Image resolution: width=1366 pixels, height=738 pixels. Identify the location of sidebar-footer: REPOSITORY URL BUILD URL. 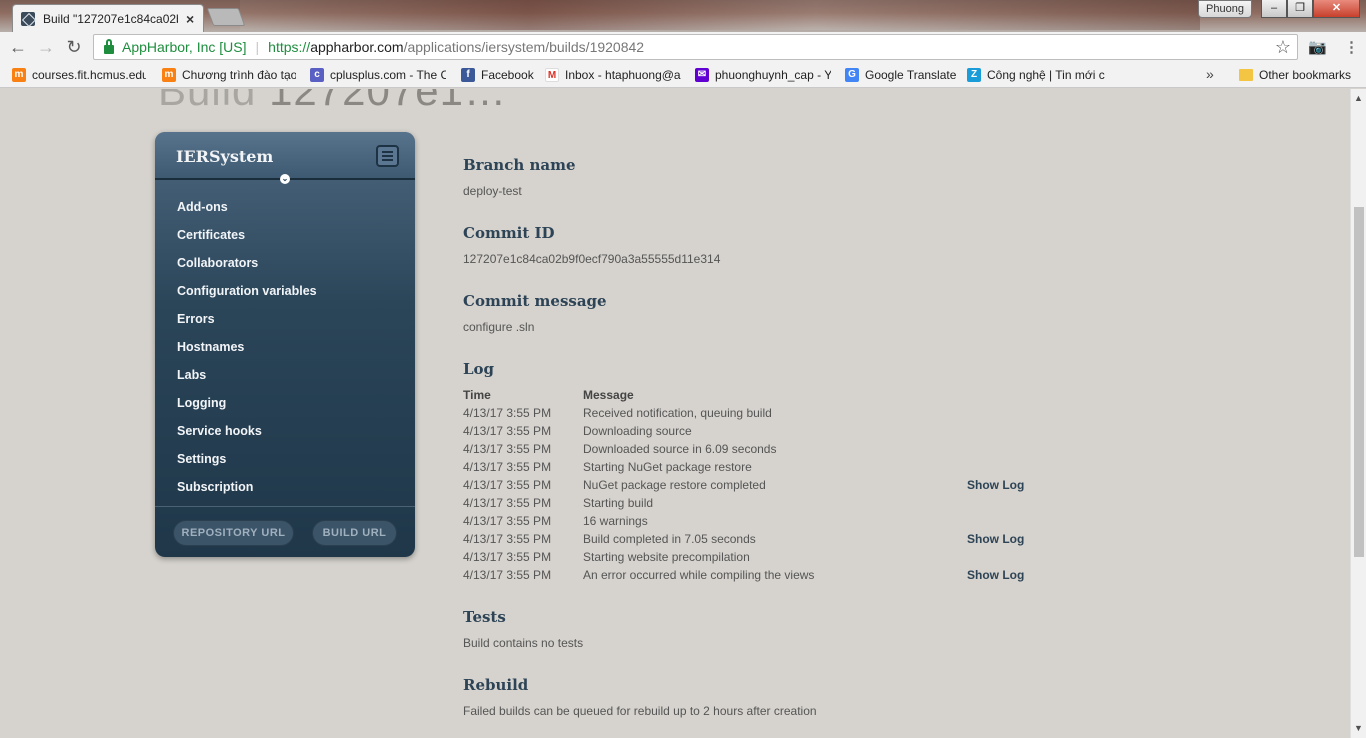
(285, 531).